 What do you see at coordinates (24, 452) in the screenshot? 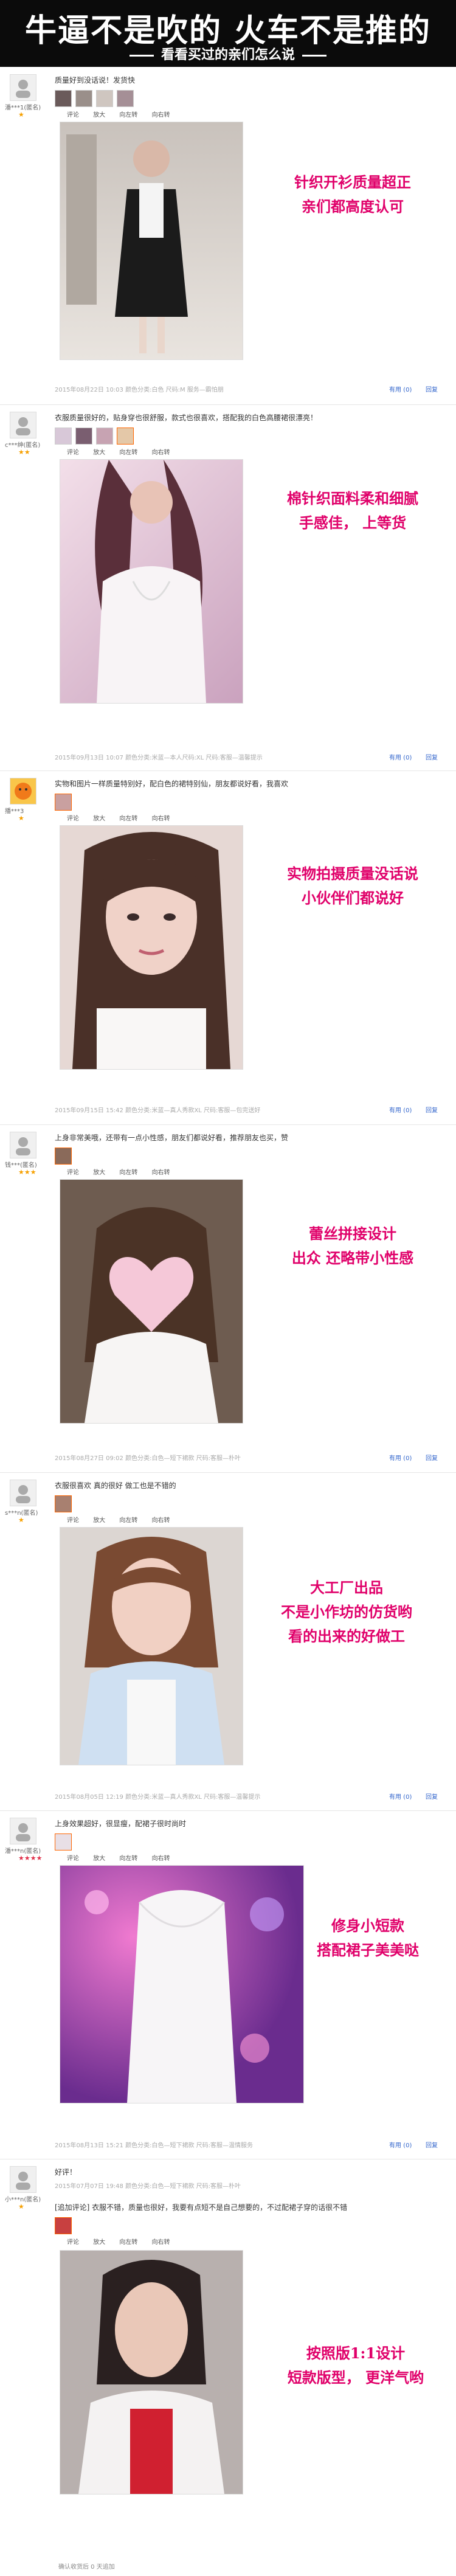
I see `rank-icon: ★★` at bounding box center [24, 452].